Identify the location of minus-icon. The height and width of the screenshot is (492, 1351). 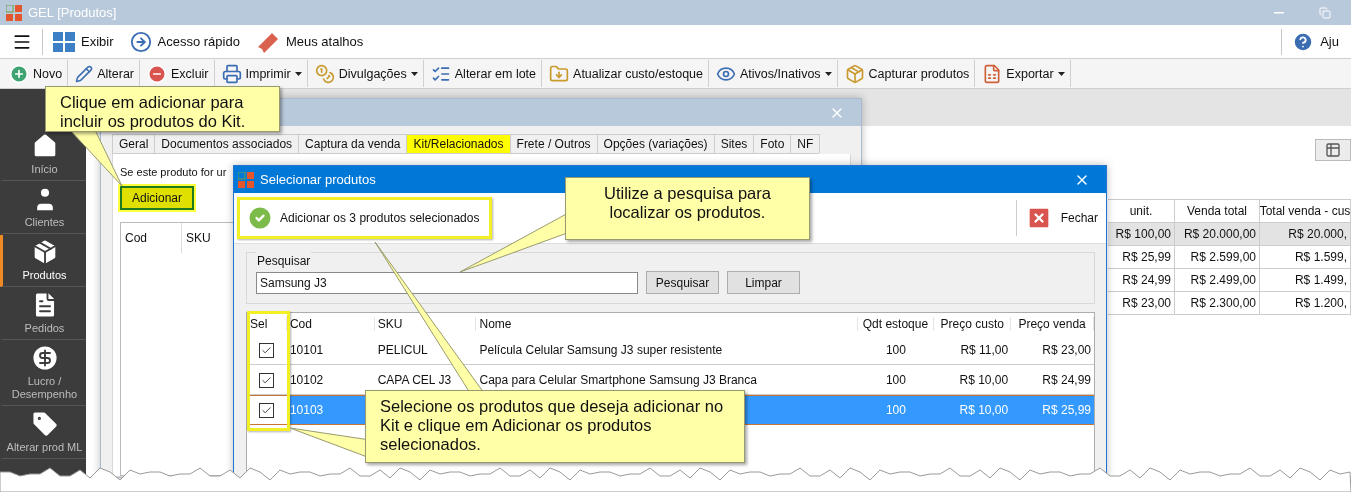
(157, 73).